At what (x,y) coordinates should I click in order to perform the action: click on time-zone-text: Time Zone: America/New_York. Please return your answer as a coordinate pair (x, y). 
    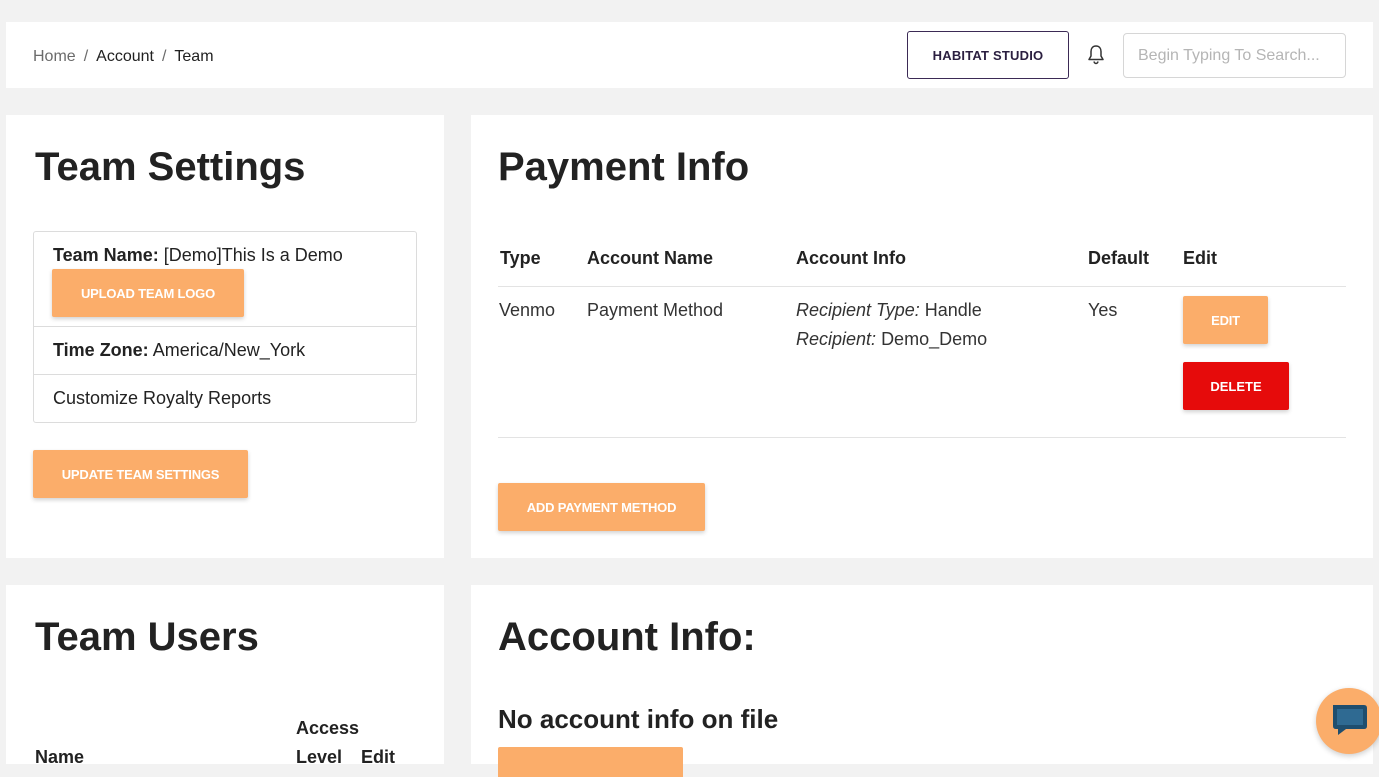
    Looking at the image, I should click on (179, 350).